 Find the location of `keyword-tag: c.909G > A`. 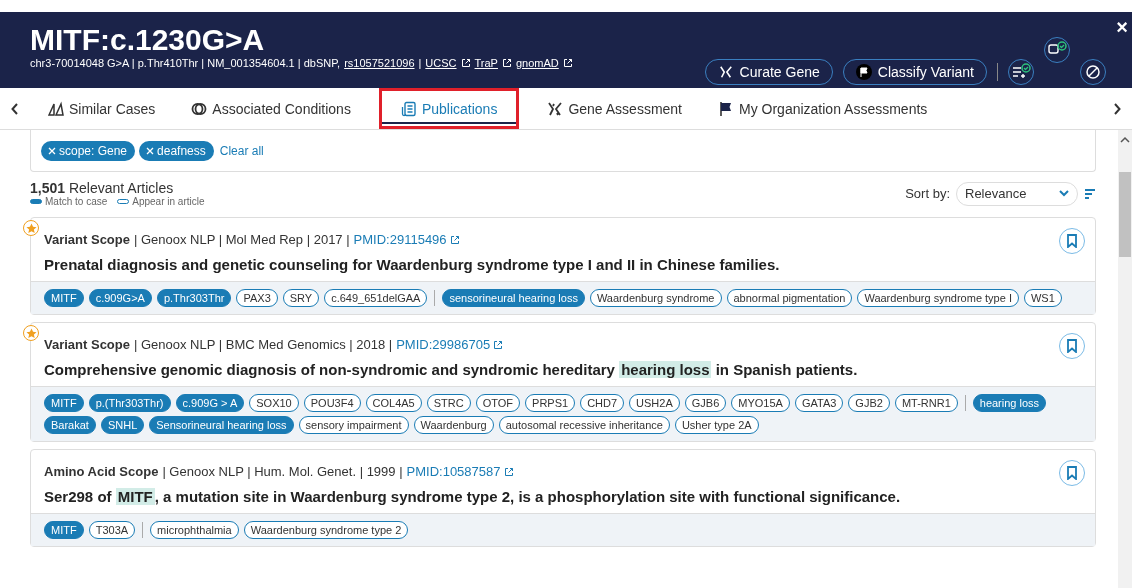

keyword-tag: c.909G > A is located at coordinates (210, 403).